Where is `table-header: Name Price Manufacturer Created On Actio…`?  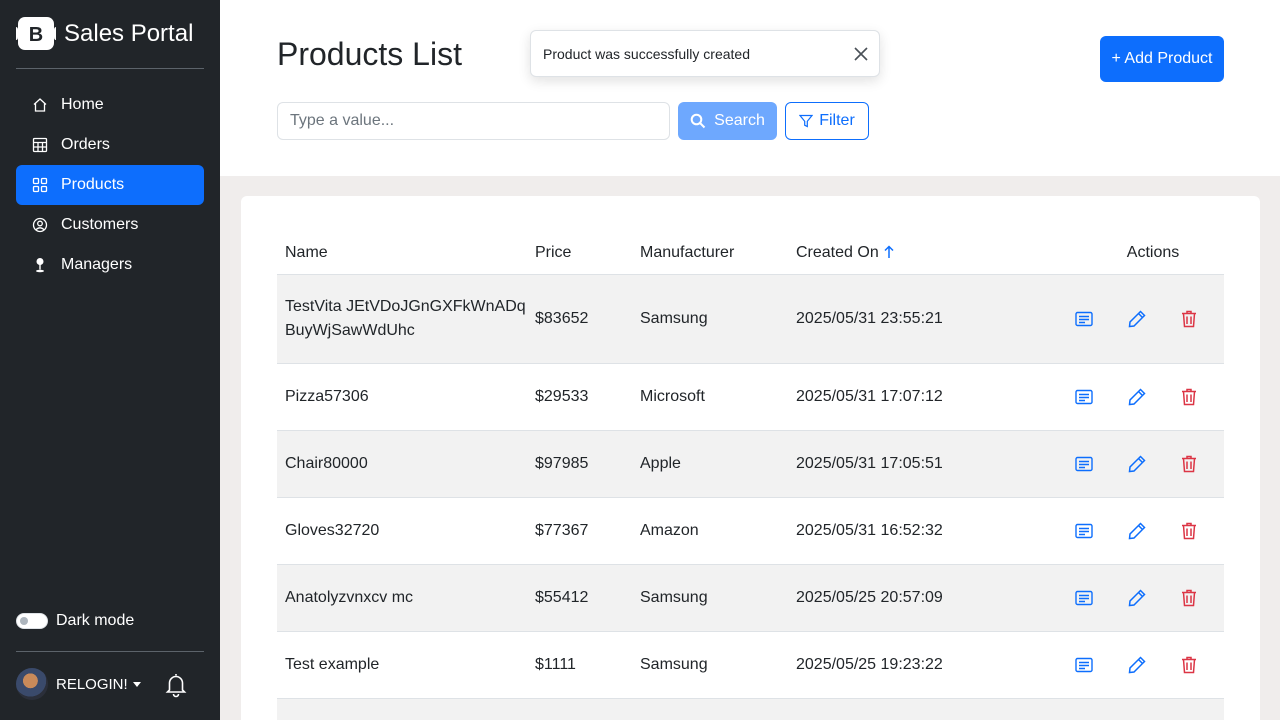 table-header: Name Price Manufacturer Created On Actio… is located at coordinates (750, 253).